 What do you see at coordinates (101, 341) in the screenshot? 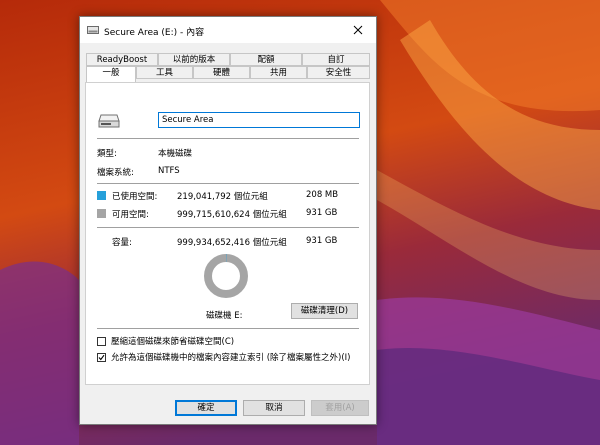
I see `compress-checkbox` at bounding box center [101, 341].